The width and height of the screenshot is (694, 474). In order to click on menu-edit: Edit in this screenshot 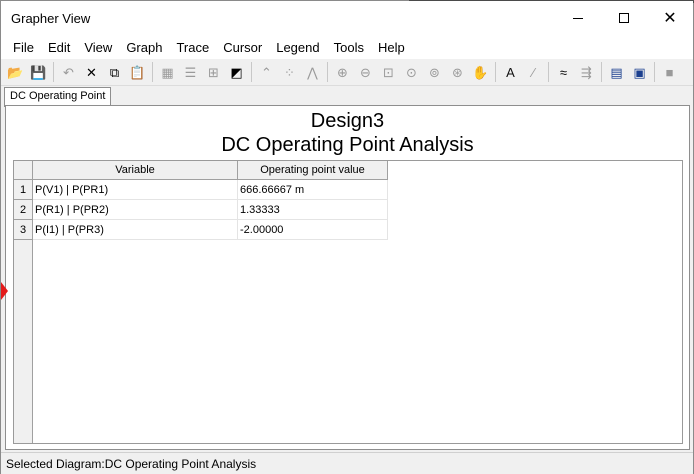, I will do `click(59, 47)`.